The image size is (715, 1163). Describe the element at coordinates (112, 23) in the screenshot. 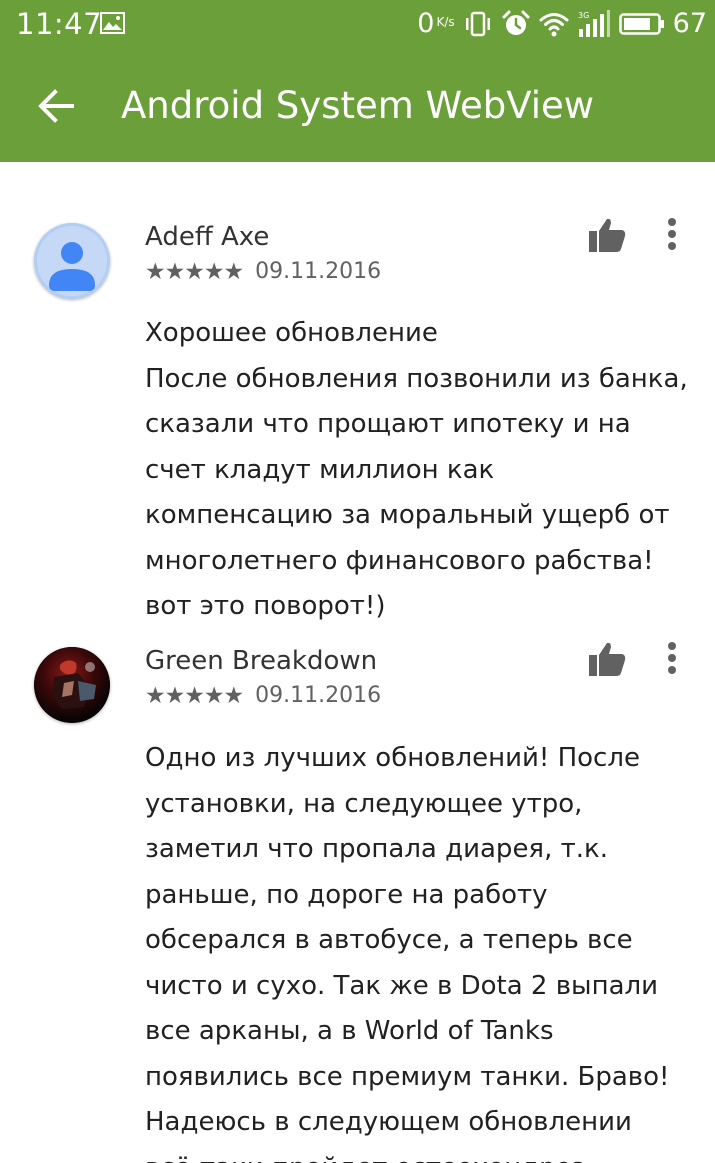

I see `image-icon` at that location.